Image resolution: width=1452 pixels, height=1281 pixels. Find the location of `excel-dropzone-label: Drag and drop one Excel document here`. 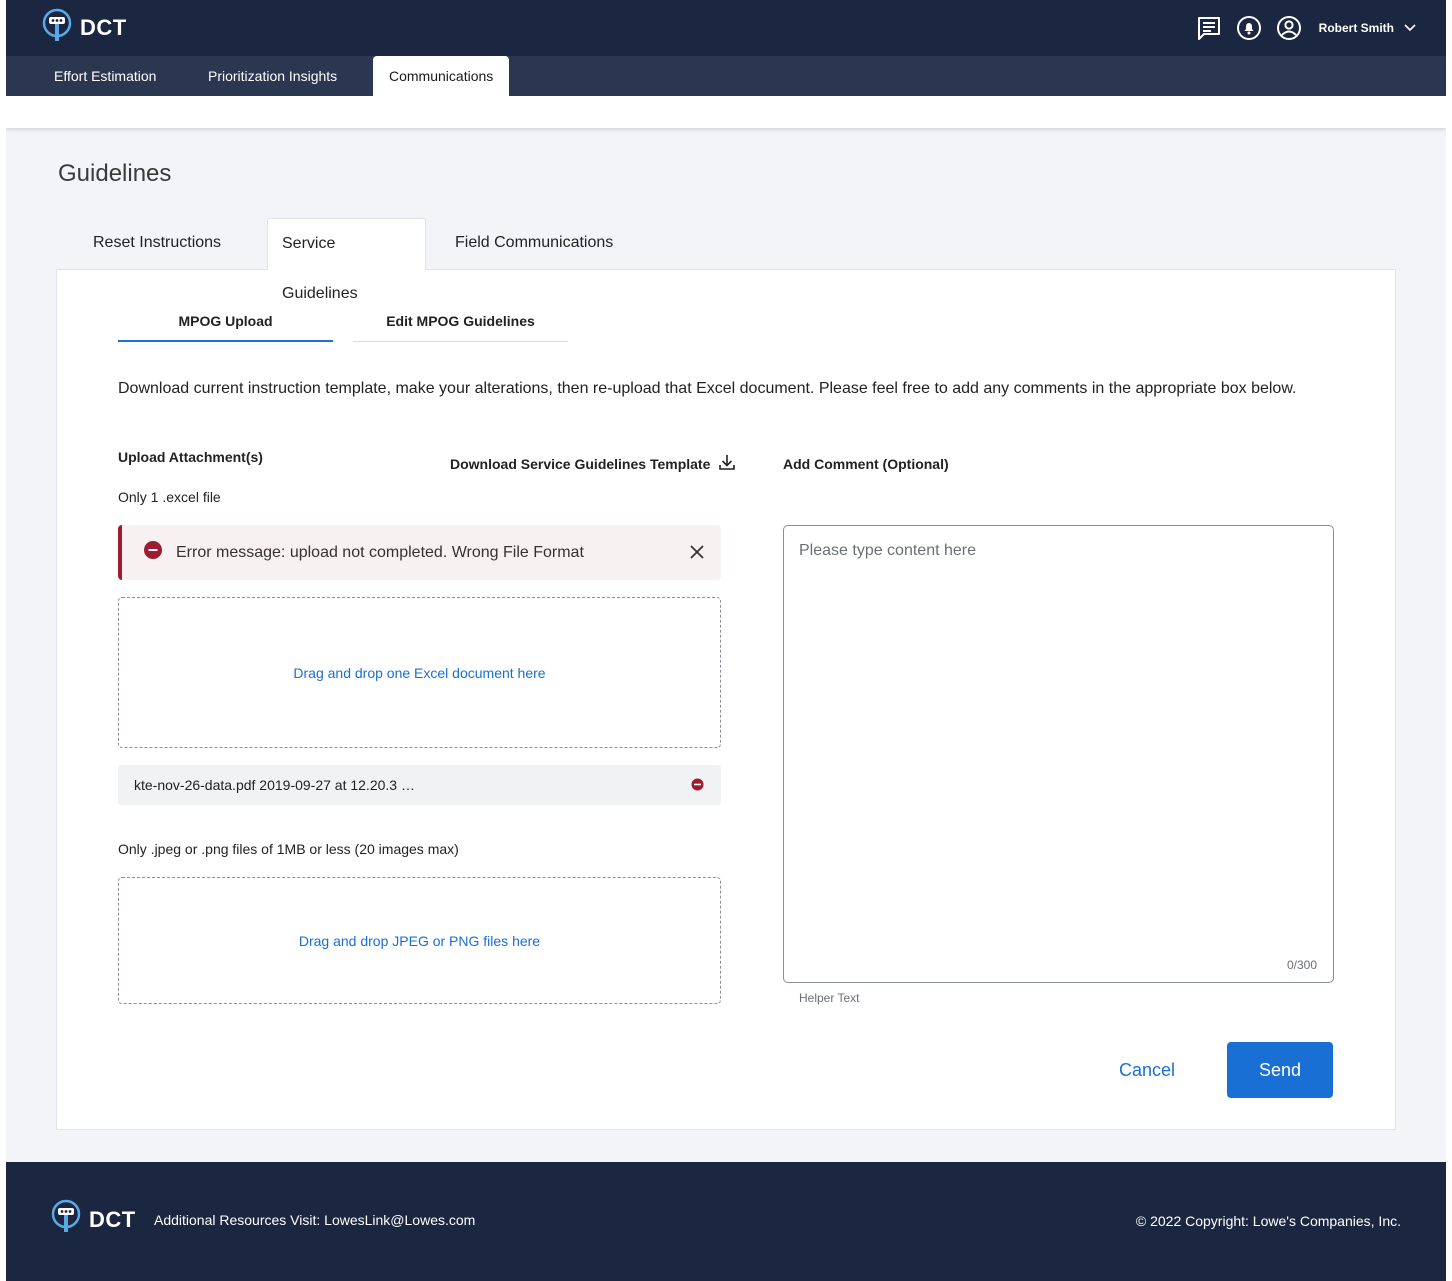

excel-dropzone-label: Drag and drop one Excel document here is located at coordinates (419, 672).